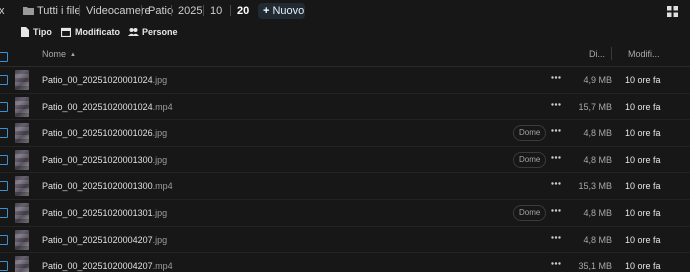 The width and height of the screenshot is (690, 272). What do you see at coordinates (97, 32) in the screenshot?
I see `filter-modificato-label: Modificato` at bounding box center [97, 32].